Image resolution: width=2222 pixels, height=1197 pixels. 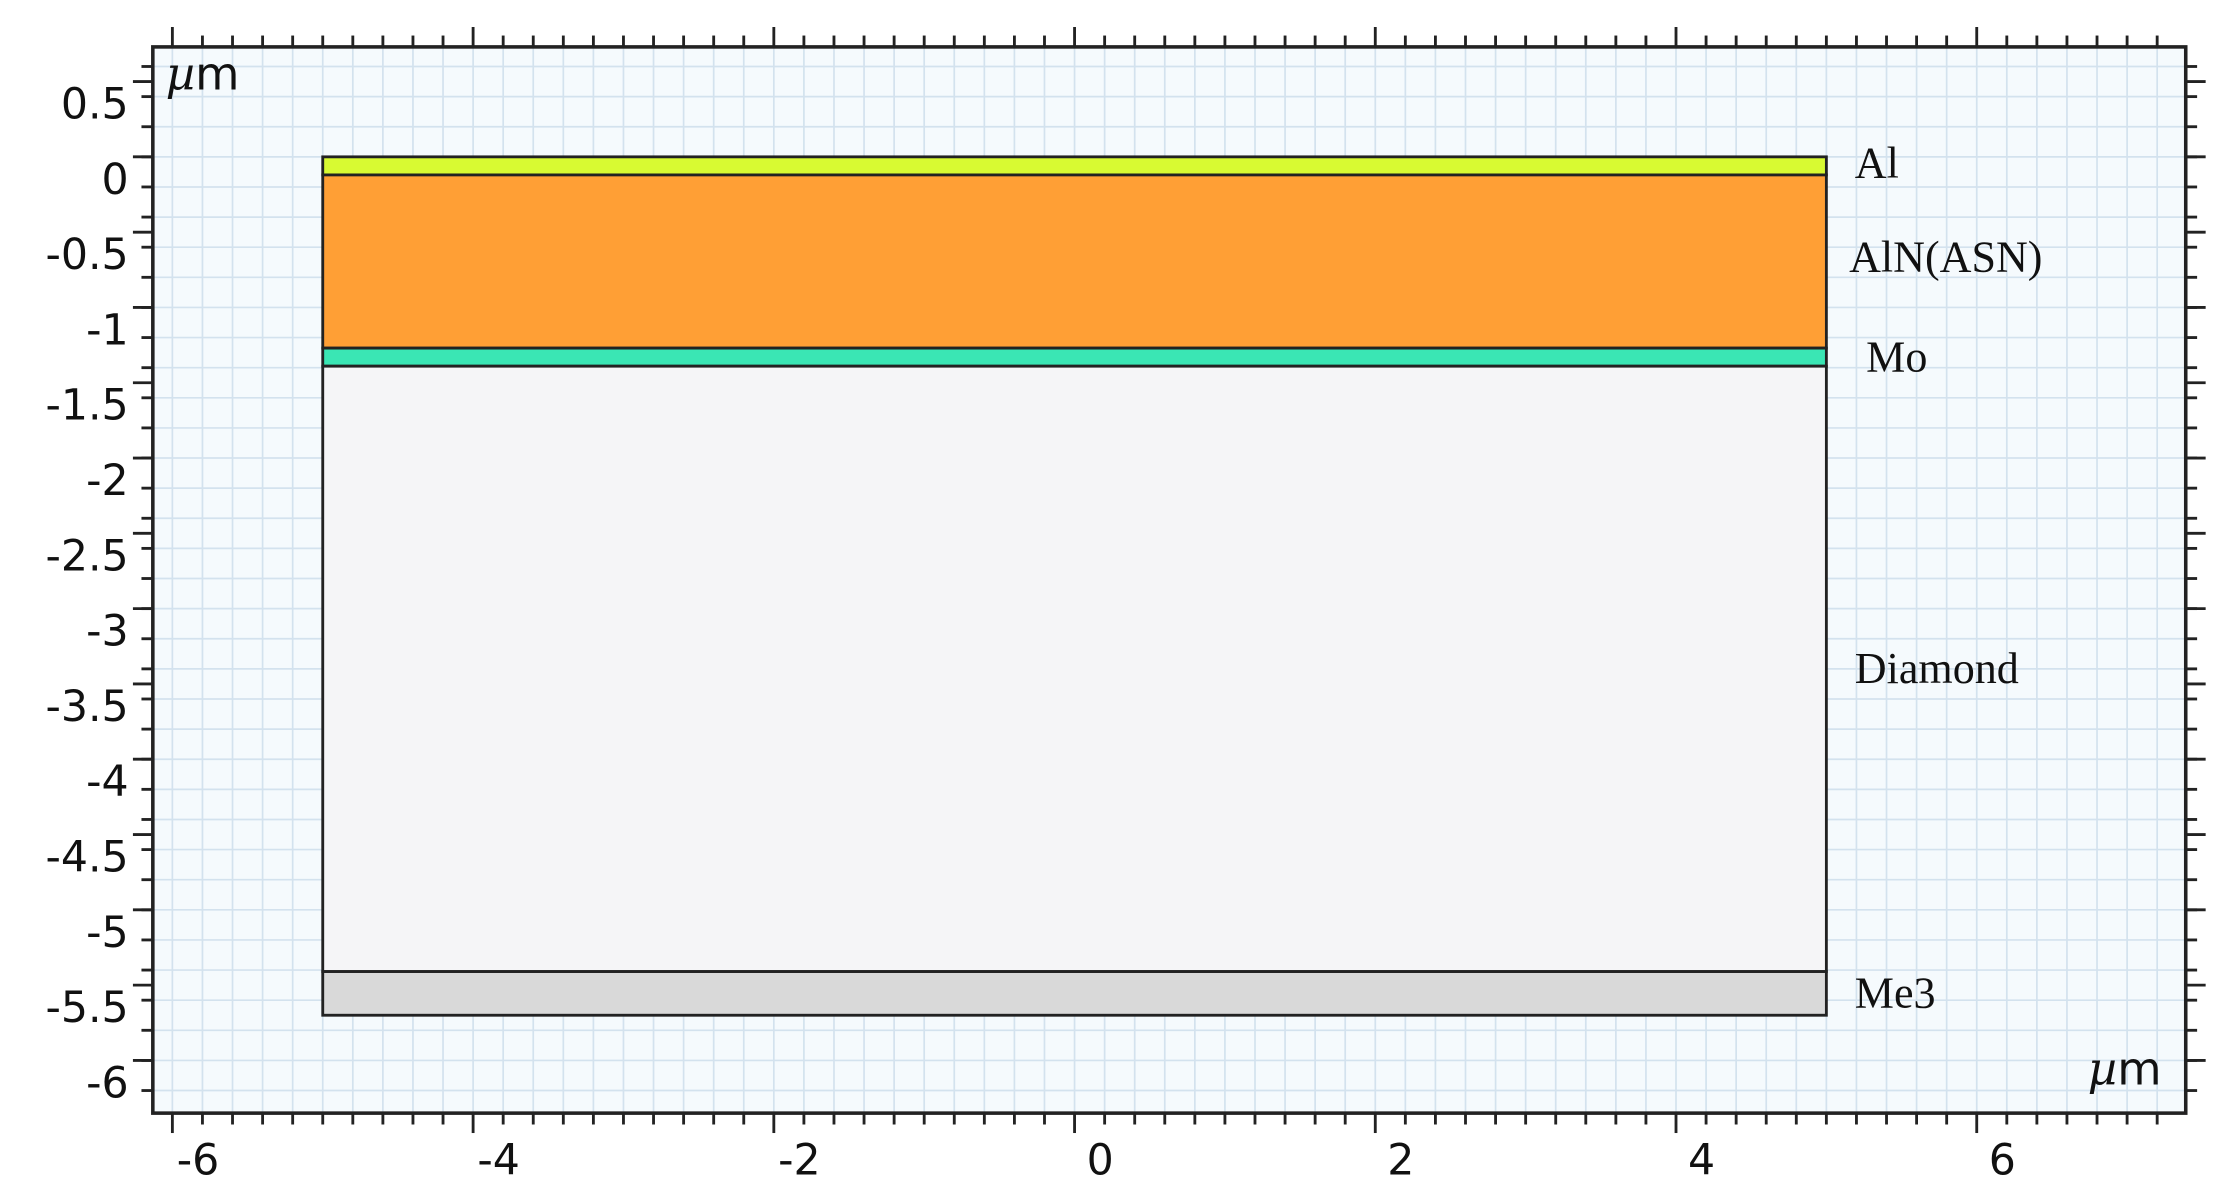 I want to click on y-tick-label: -1.5, so click(x=86, y=406).